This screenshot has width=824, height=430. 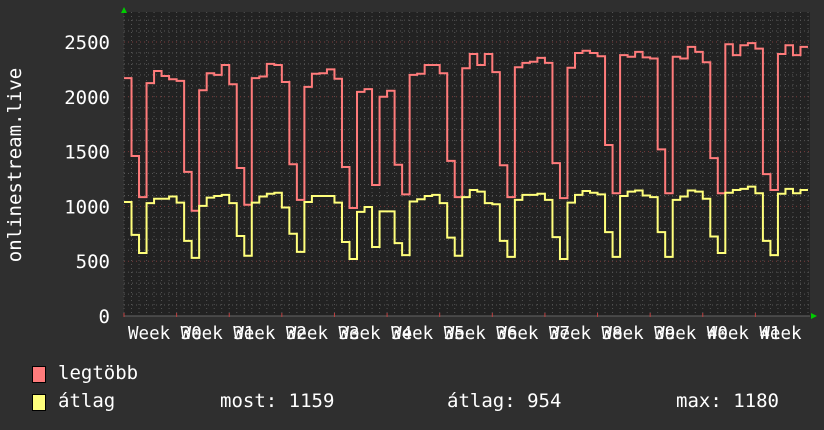 What do you see at coordinates (39, 402) in the screenshot?
I see `legend-swatch-atlag` at bounding box center [39, 402].